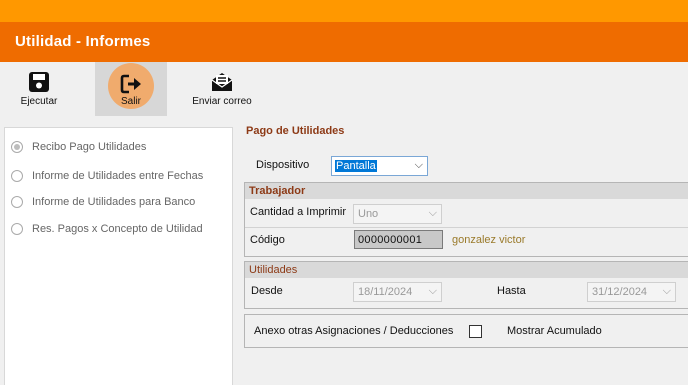  What do you see at coordinates (379, 166) in the screenshot?
I see `dispositivo-select: Pantalla ⌵` at bounding box center [379, 166].